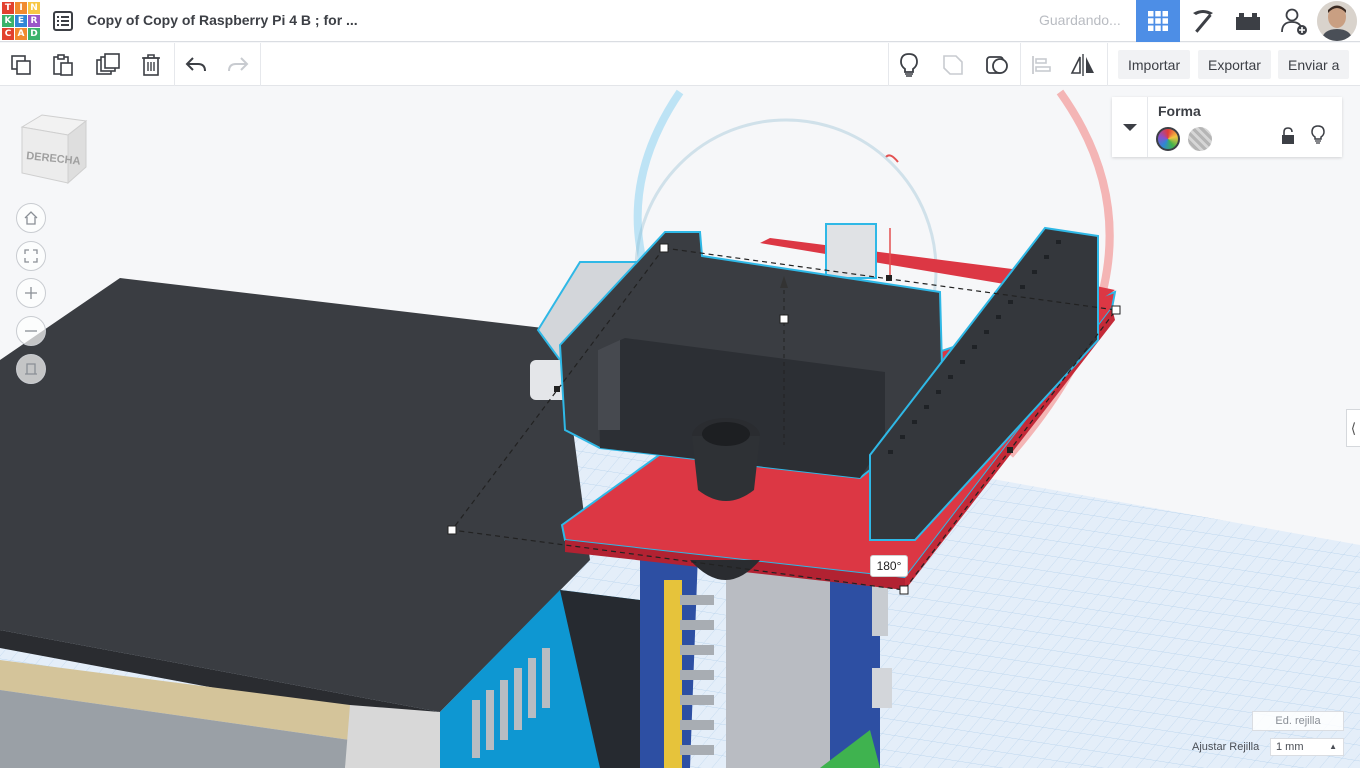  I want to click on power-connector, so click(851, 251).